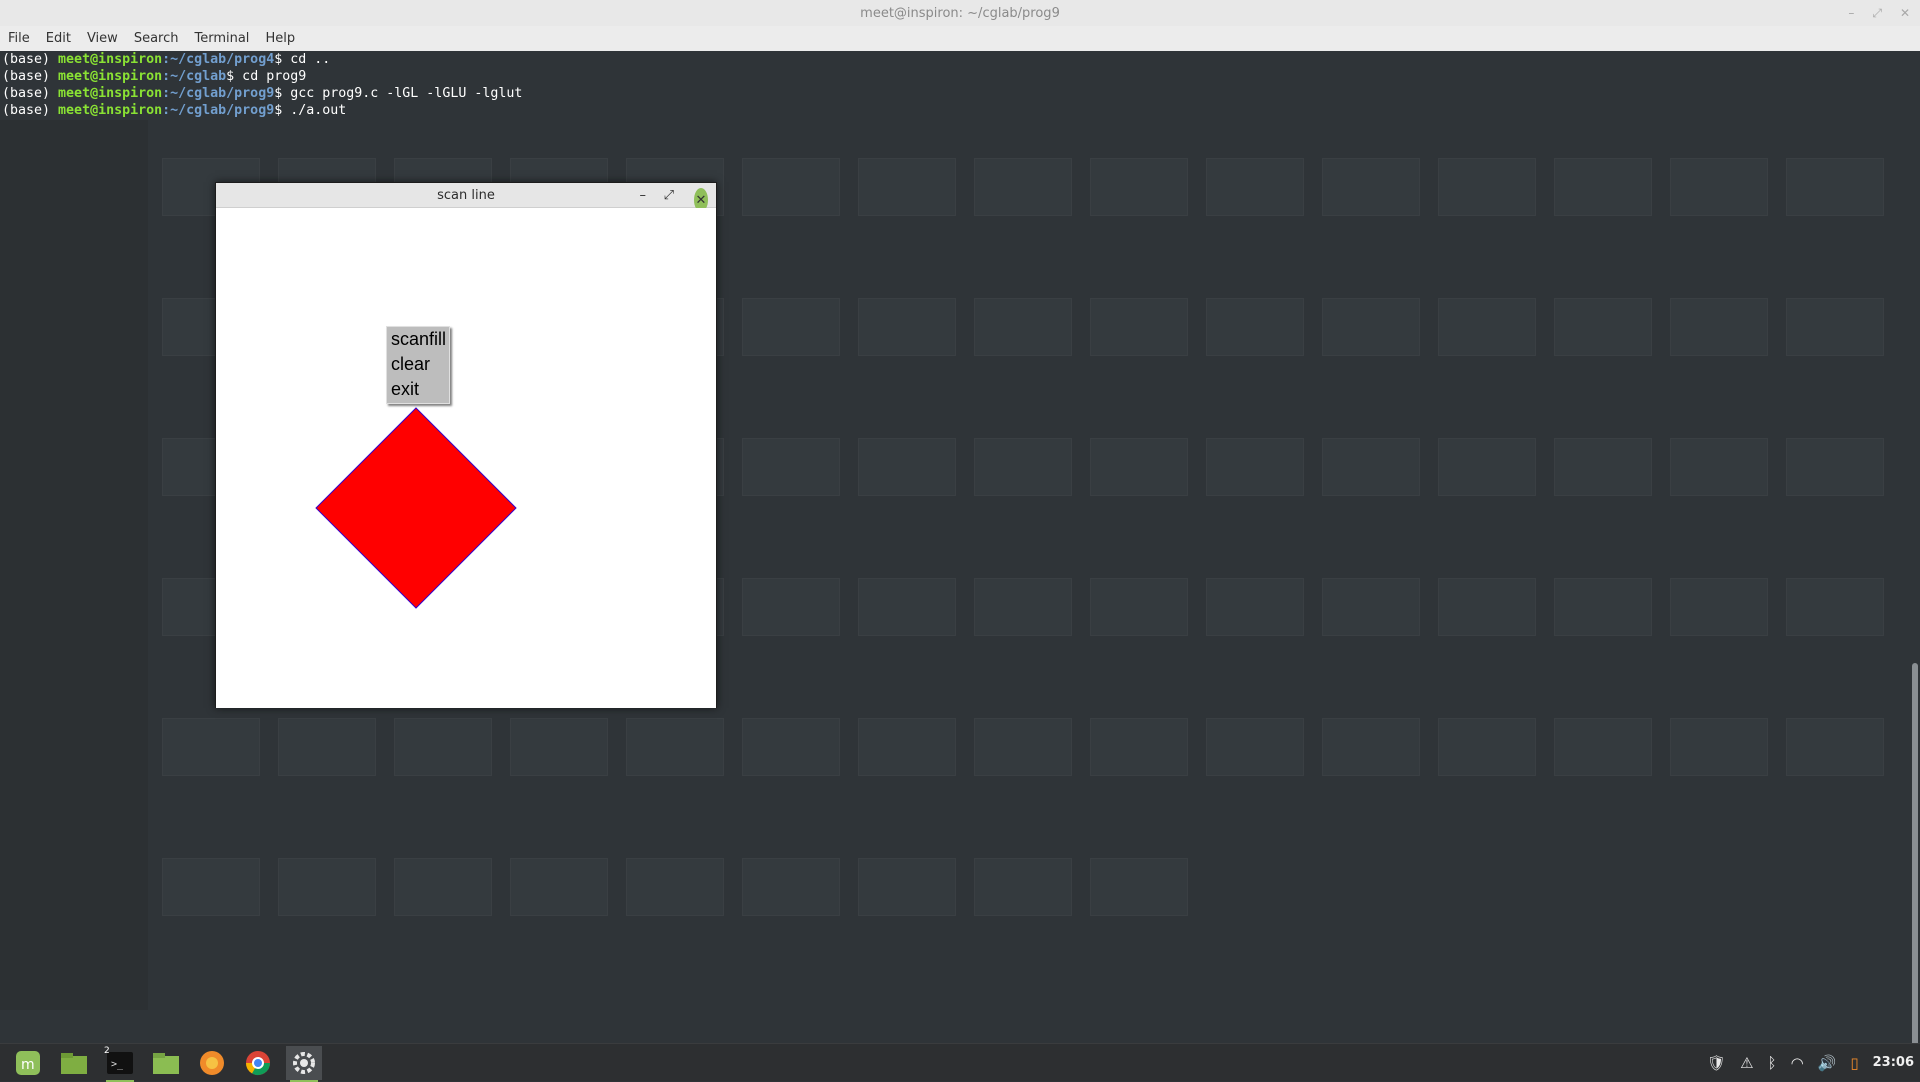  I want to click on menu-item-clear: clear, so click(418, 364).